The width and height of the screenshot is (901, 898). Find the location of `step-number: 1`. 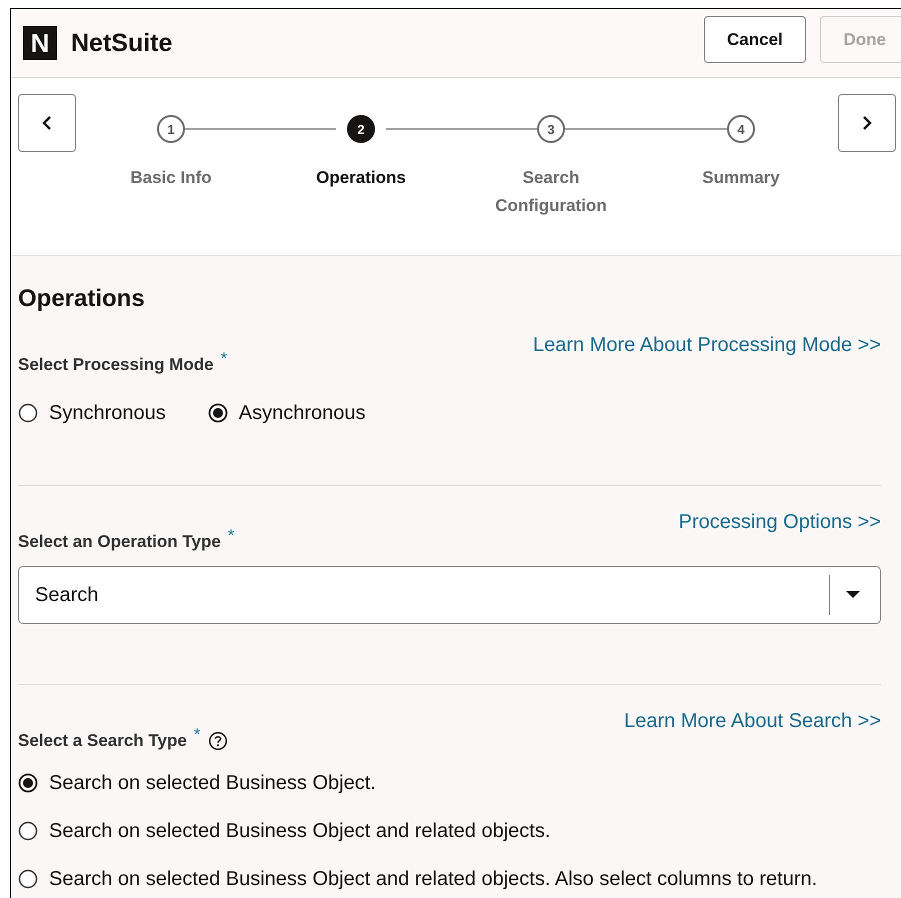

step-number: 1 is located at coordinates (171, 129).